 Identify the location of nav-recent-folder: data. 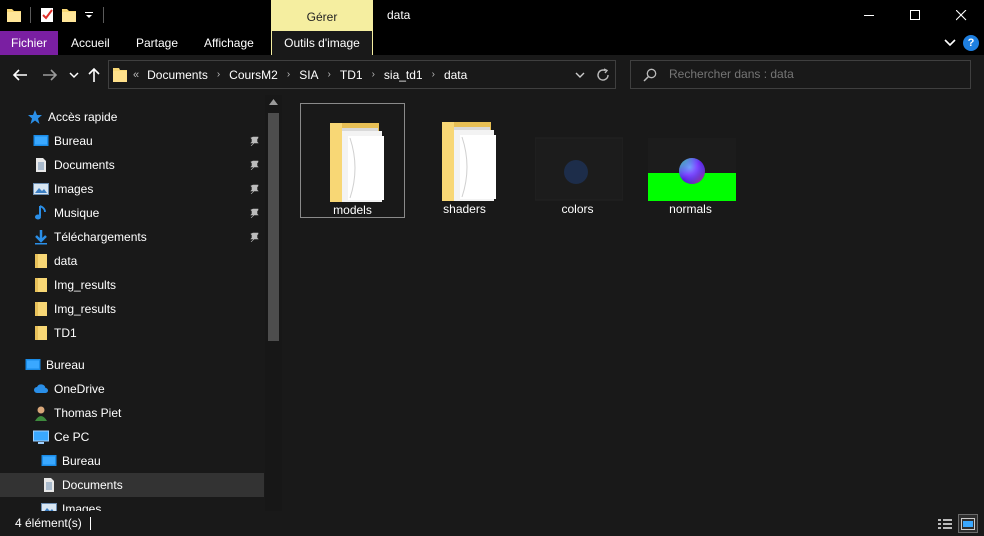
(132, 261).